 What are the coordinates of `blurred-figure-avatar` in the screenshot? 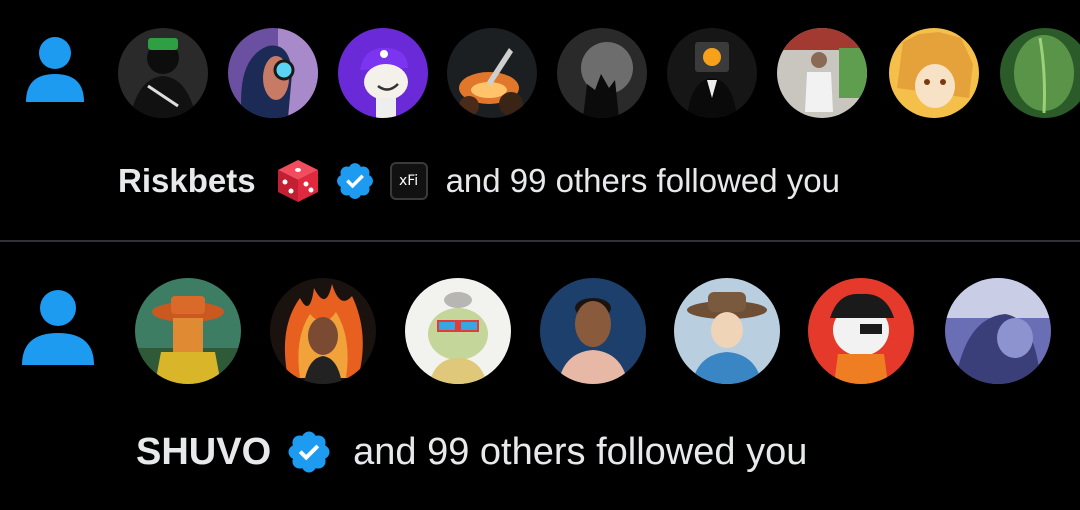 It's located at (998, 331).